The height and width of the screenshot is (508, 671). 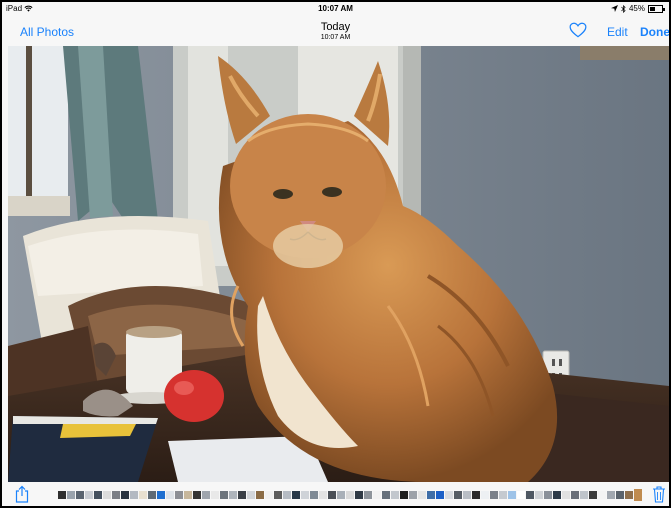 I want to click on share-icon, so click(x=22, y=494).